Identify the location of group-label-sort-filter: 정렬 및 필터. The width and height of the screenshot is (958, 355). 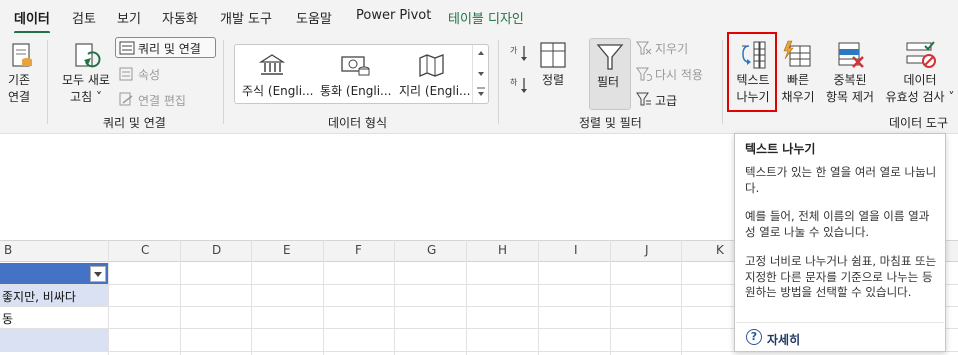
(610, 123).